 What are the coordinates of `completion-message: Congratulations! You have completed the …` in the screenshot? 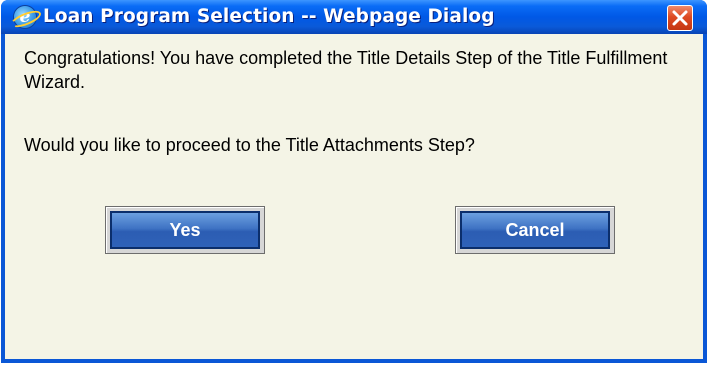 It's located at (346, 70).